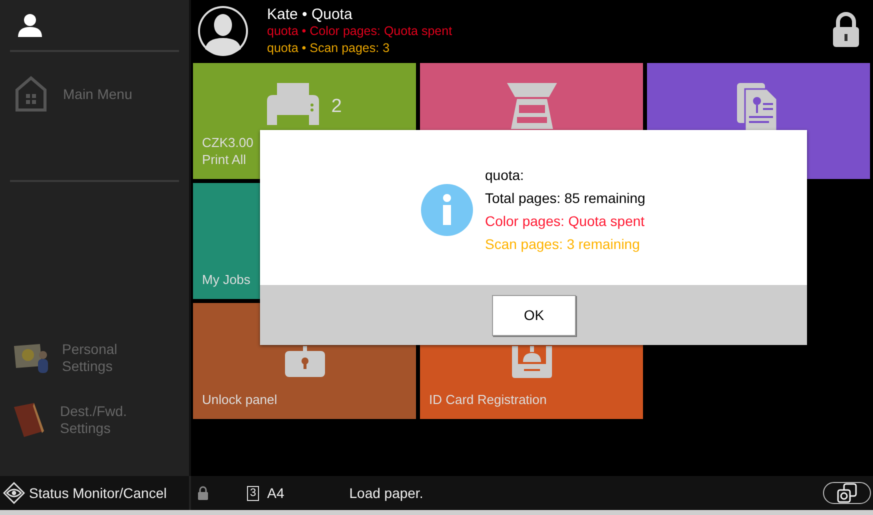  What do you see at coordinates (14, 493) in the screenshot?
I see `eye-icon` at bounding box center [14, 493].